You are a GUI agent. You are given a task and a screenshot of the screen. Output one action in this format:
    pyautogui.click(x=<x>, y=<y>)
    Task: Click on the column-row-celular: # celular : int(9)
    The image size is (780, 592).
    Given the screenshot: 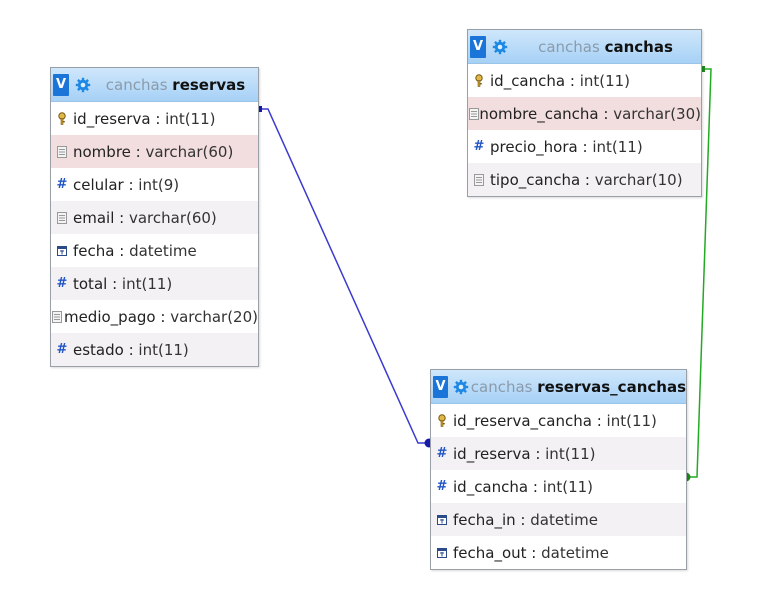 What is the action you would take?
    pyautogui.click(x=154, y=184)
    